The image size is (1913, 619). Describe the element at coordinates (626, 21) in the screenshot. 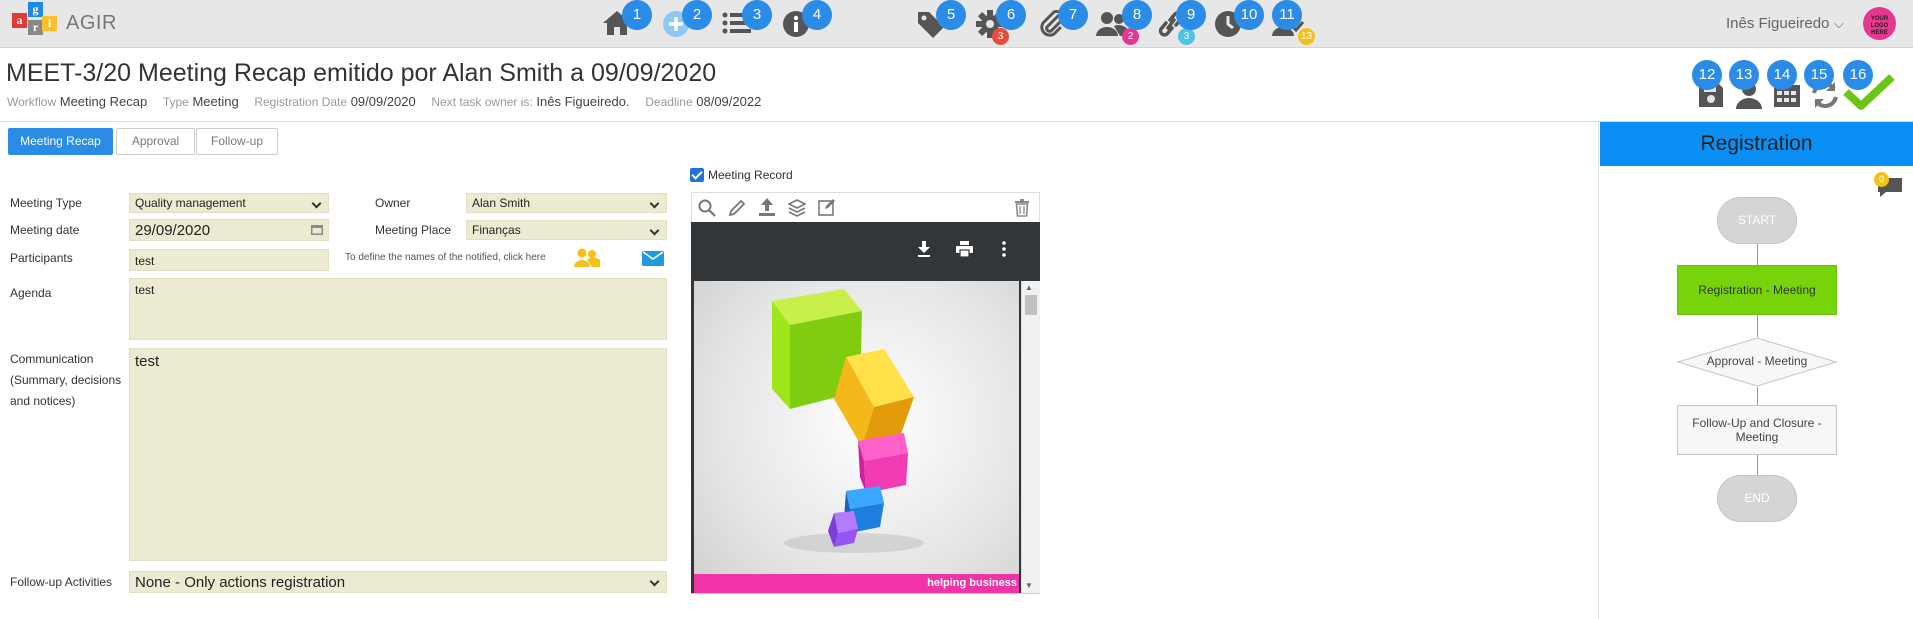

I see `nav-home-button: 1` at that location.